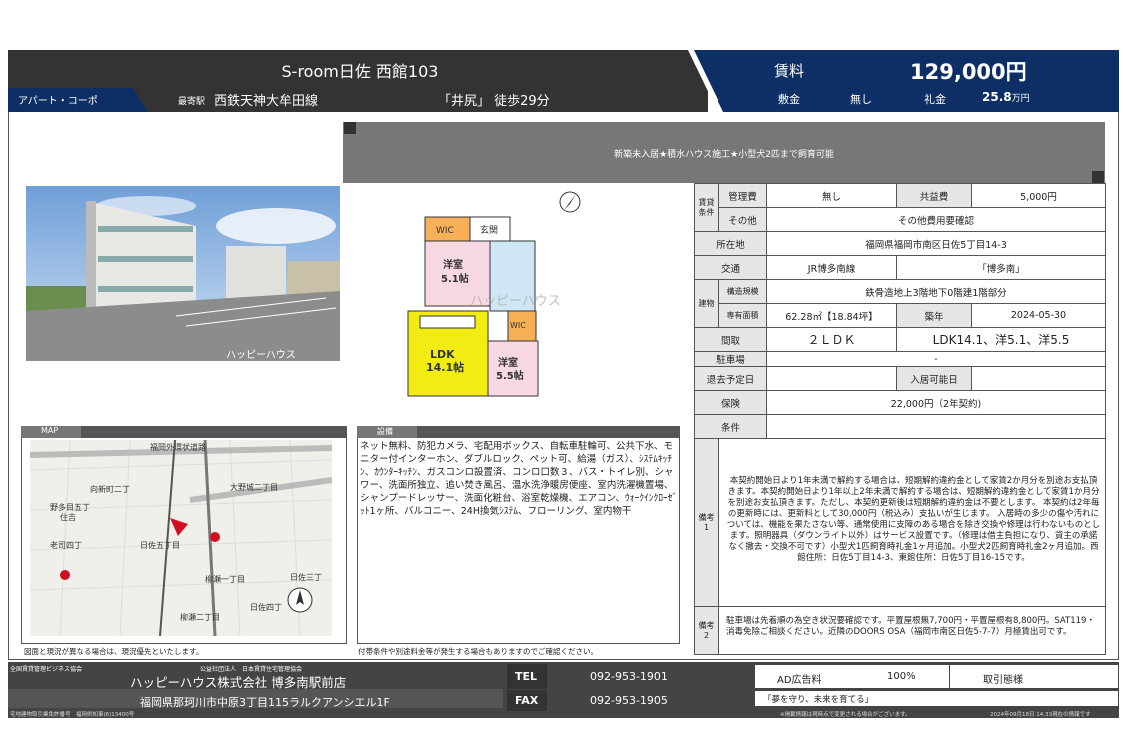 The height and width of the screenshot is (755, 1123). Describe the element at coordinates (730, 426) in the screenshot. I see `conditions-label: 条件` at that location.